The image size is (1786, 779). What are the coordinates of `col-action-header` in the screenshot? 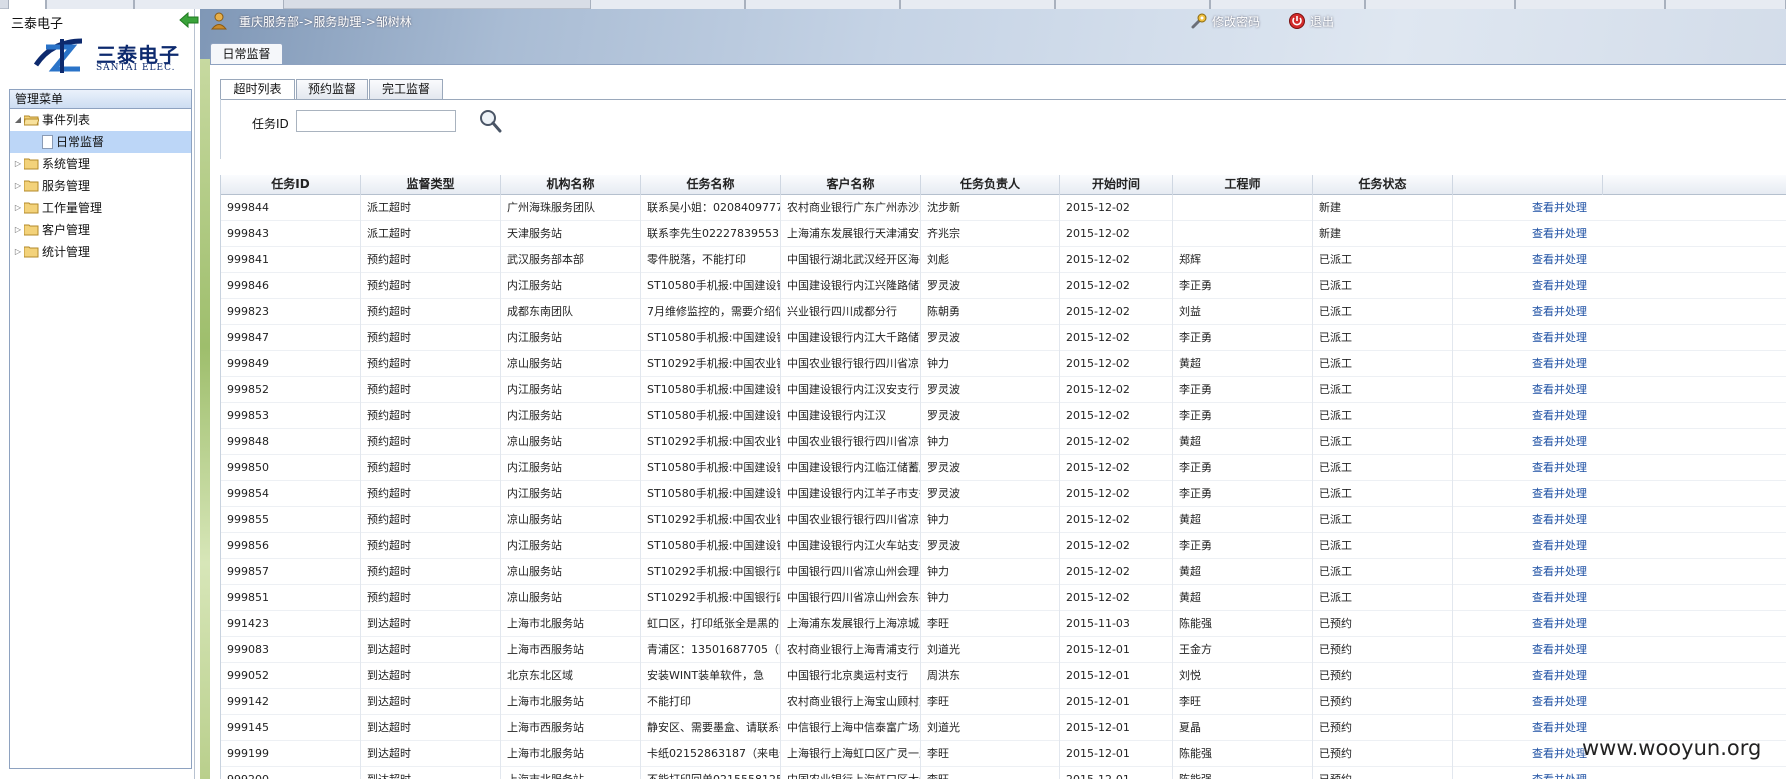 It's located at (1528, 185).